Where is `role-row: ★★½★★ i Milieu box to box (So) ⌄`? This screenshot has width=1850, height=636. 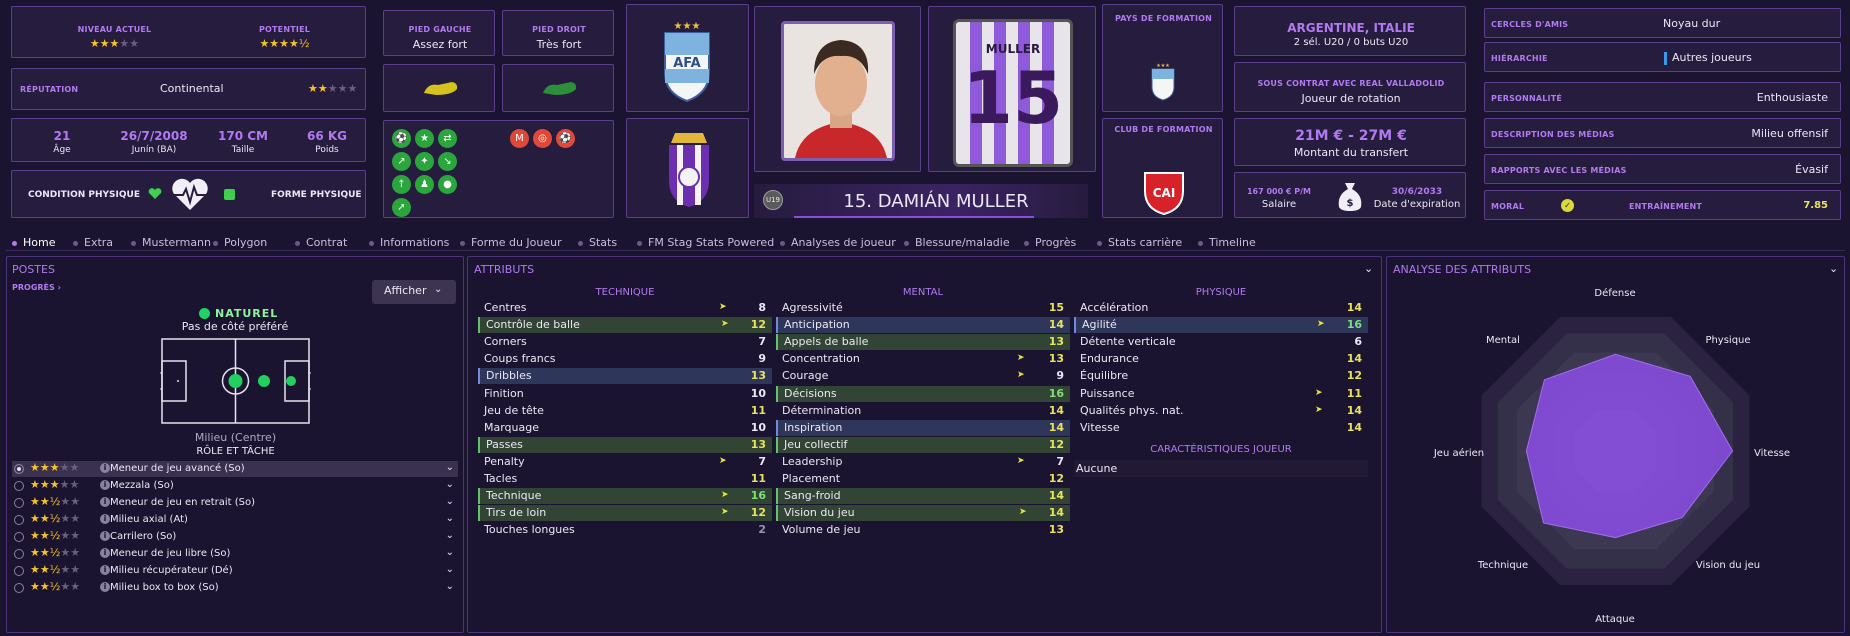 role-row: ★★½★★ i Milieu box to box (So) ⌄ is located at coordinates (235, 588).